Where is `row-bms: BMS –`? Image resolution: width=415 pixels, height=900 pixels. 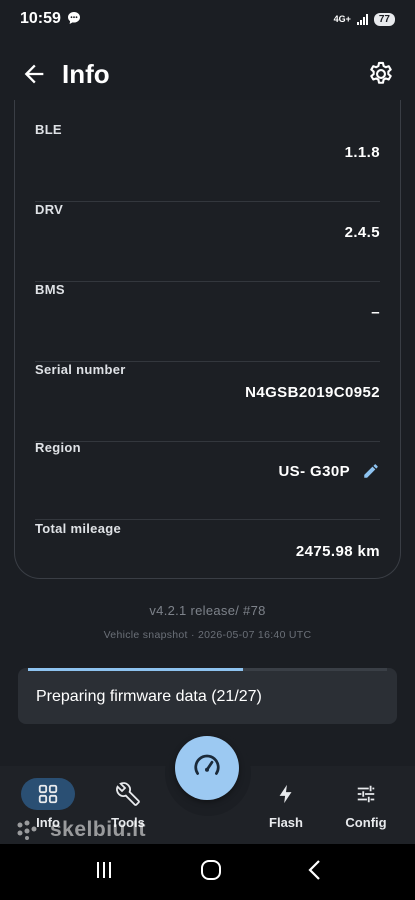
row-bms: BMS – is located at coordinates (207, 322).